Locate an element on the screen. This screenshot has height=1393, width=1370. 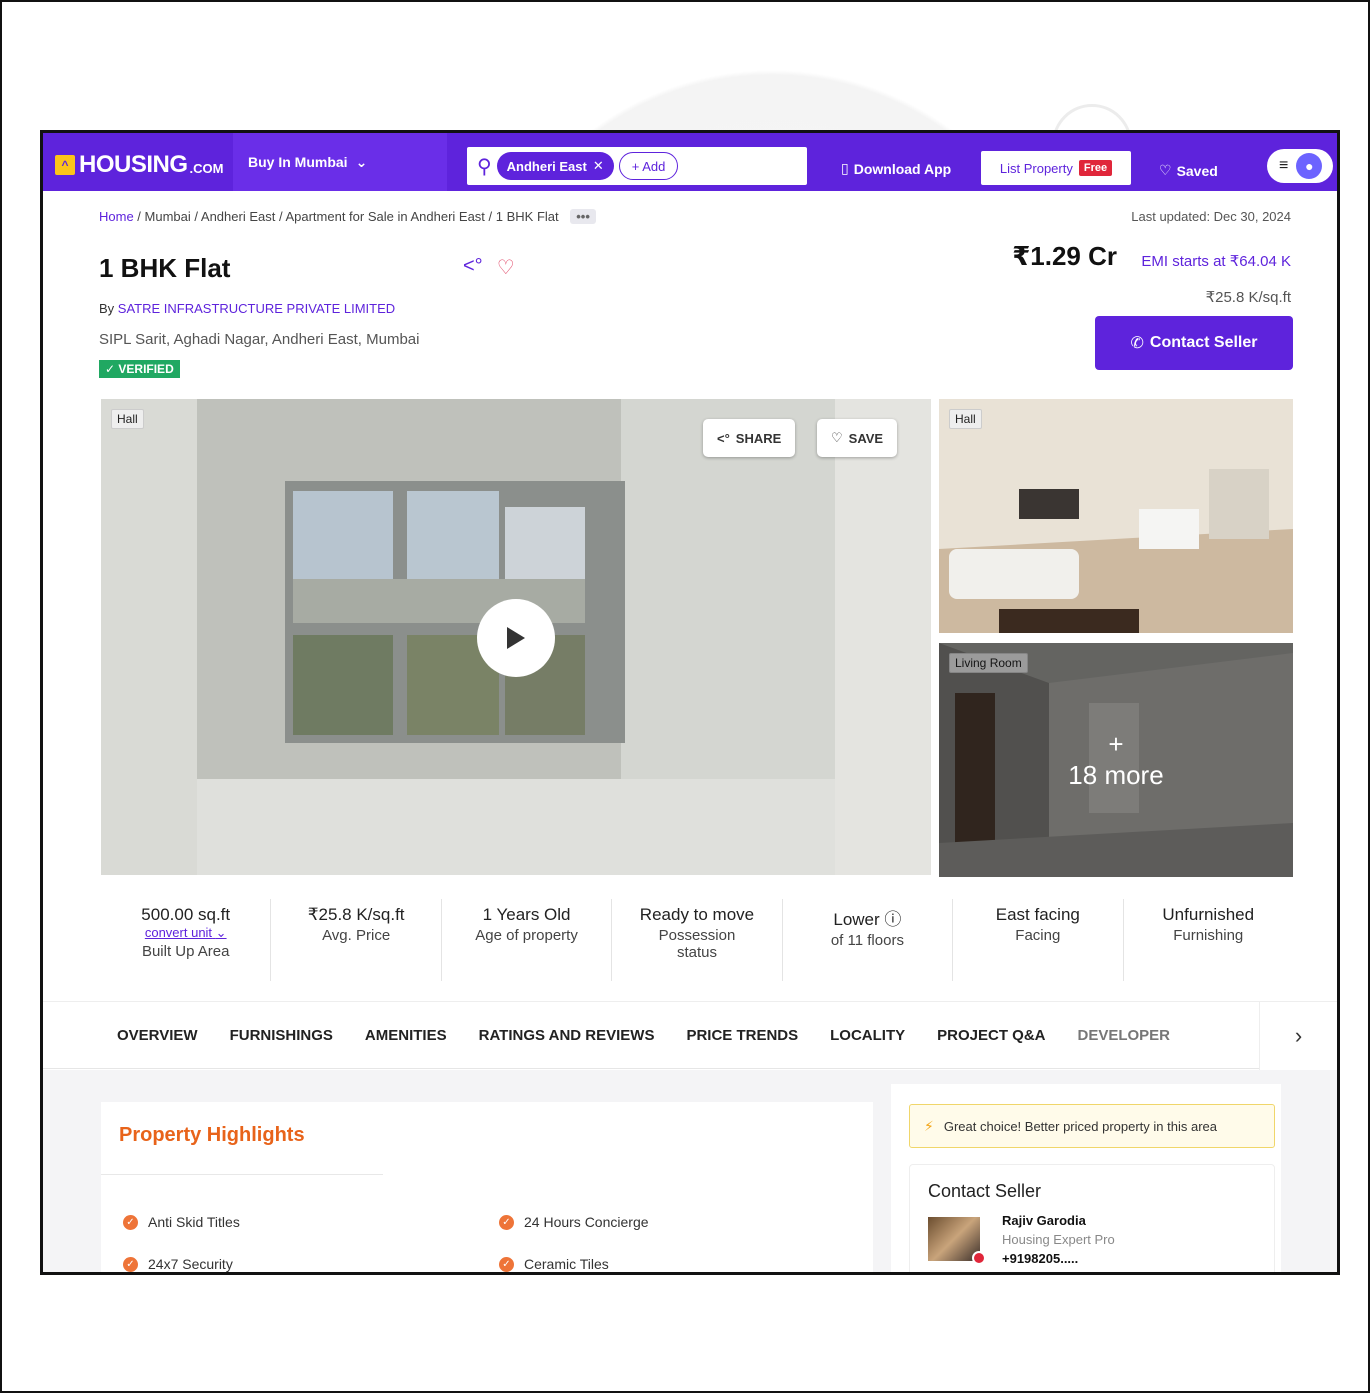
chevron-right-icon: › is located at coordinates (1298, 1036).